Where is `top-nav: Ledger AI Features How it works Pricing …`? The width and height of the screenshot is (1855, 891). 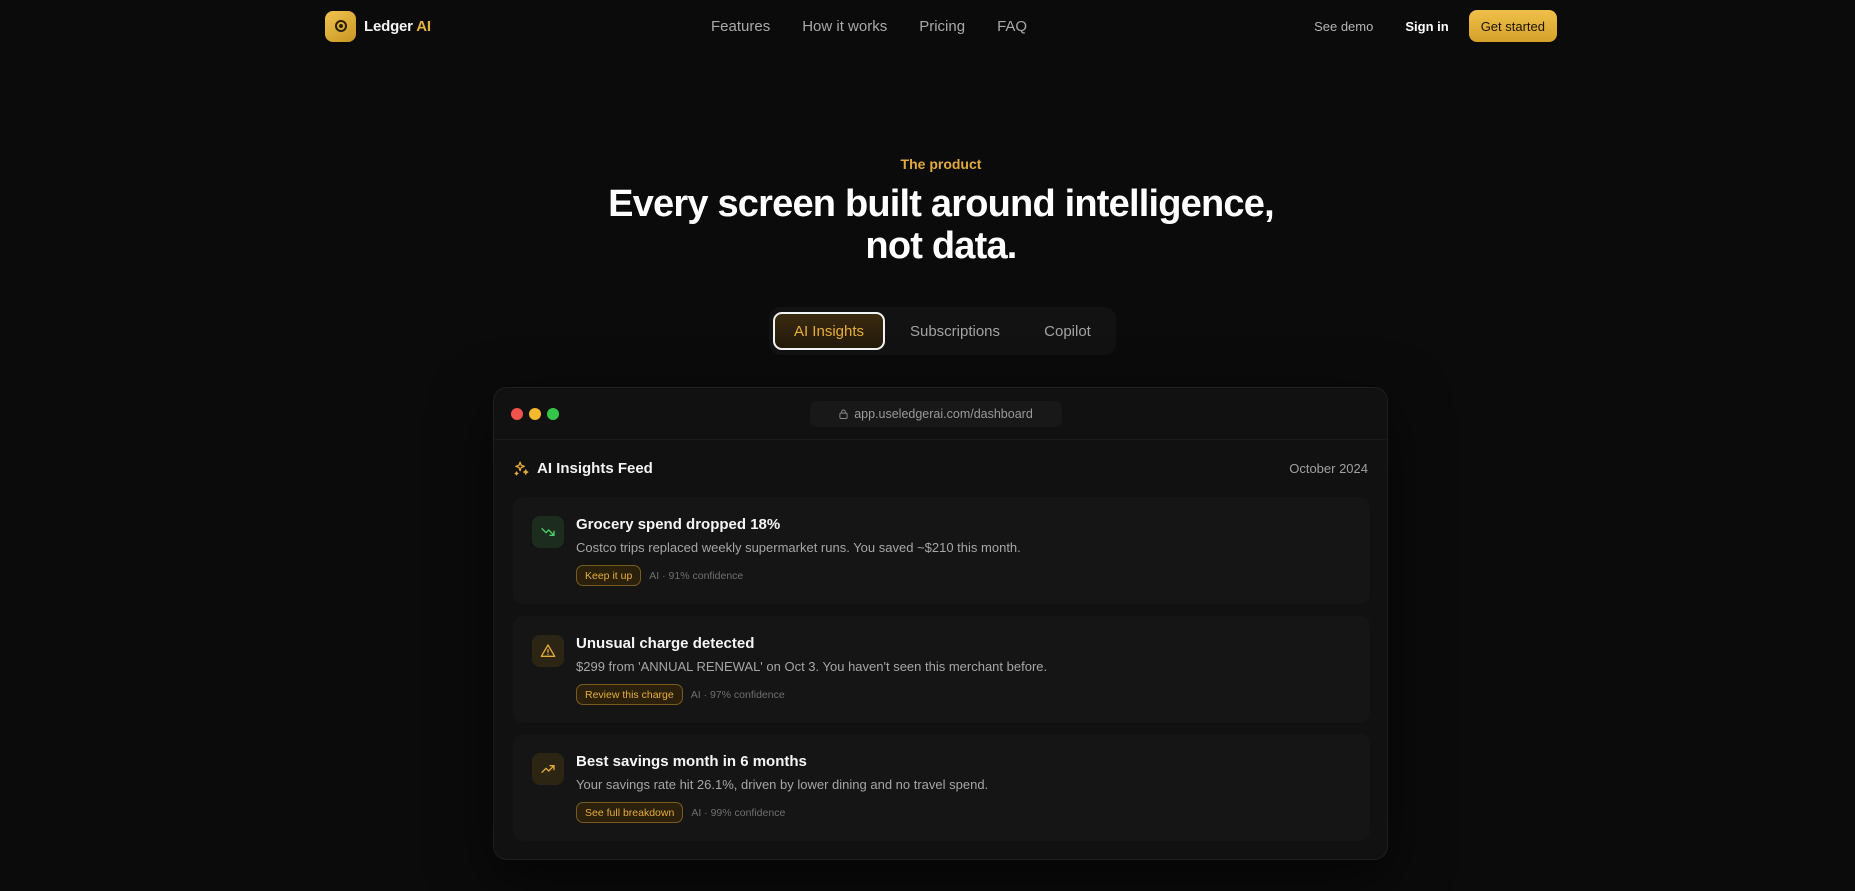 top-nav: Ledger AI Features How it works Pricing … is located at coordinates (941, 26).